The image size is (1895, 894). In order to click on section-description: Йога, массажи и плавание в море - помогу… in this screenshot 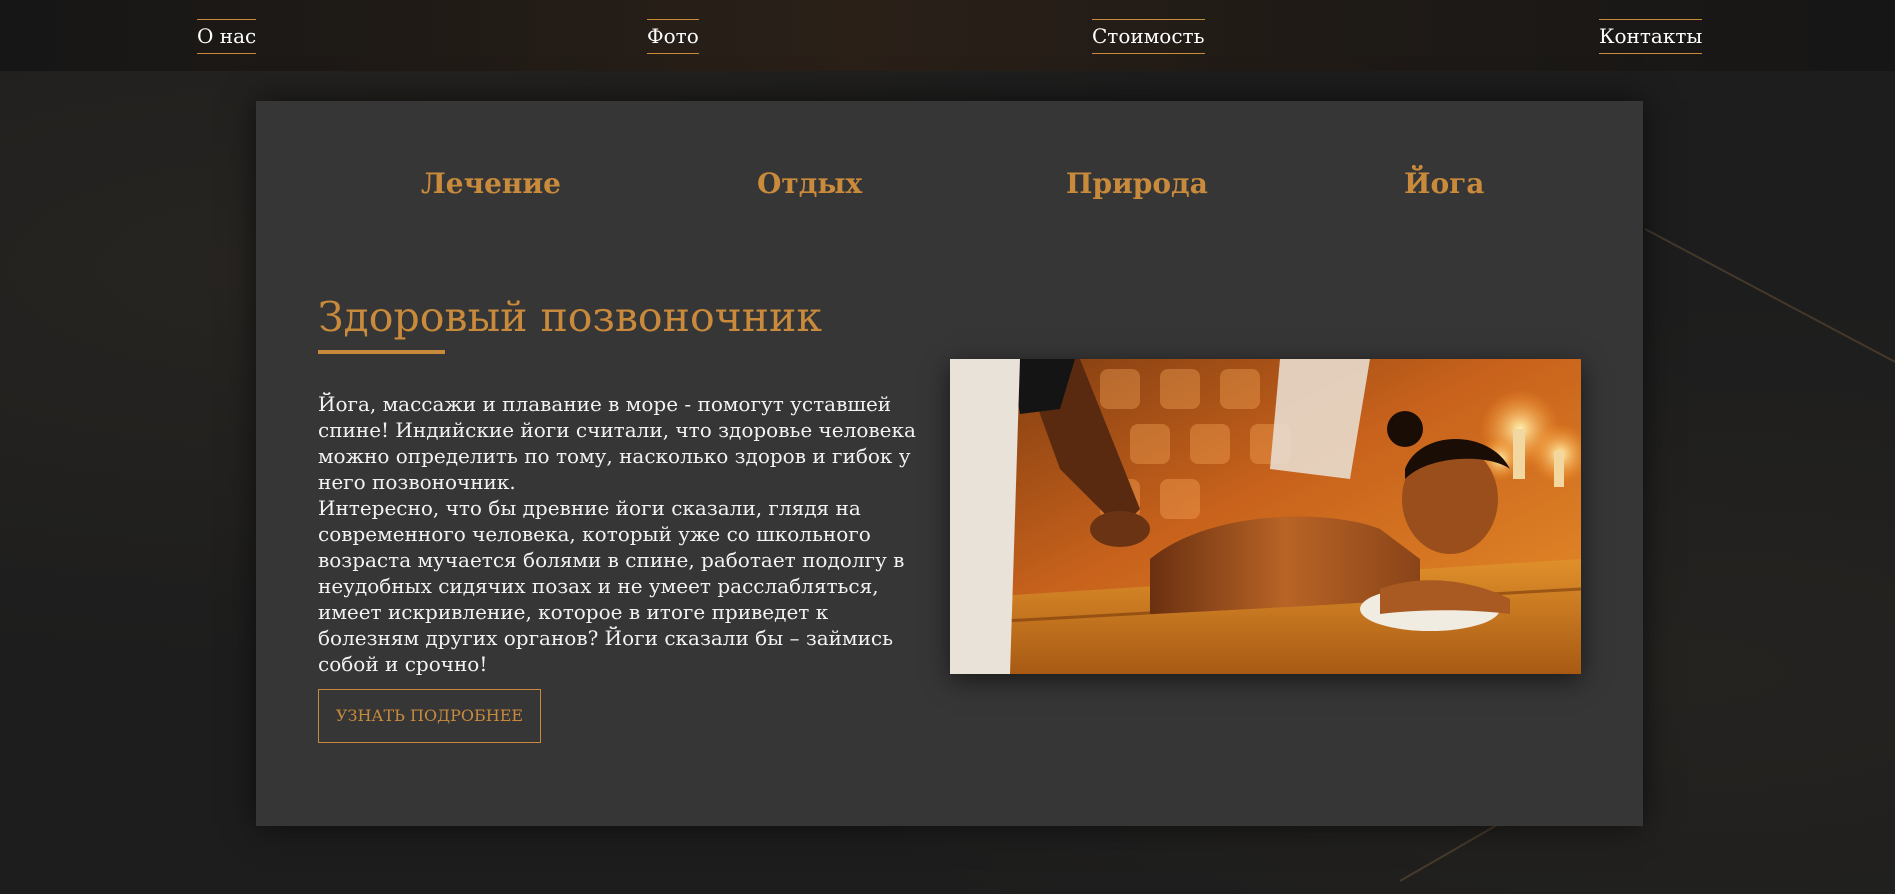, I will do `click(623, 534)`.